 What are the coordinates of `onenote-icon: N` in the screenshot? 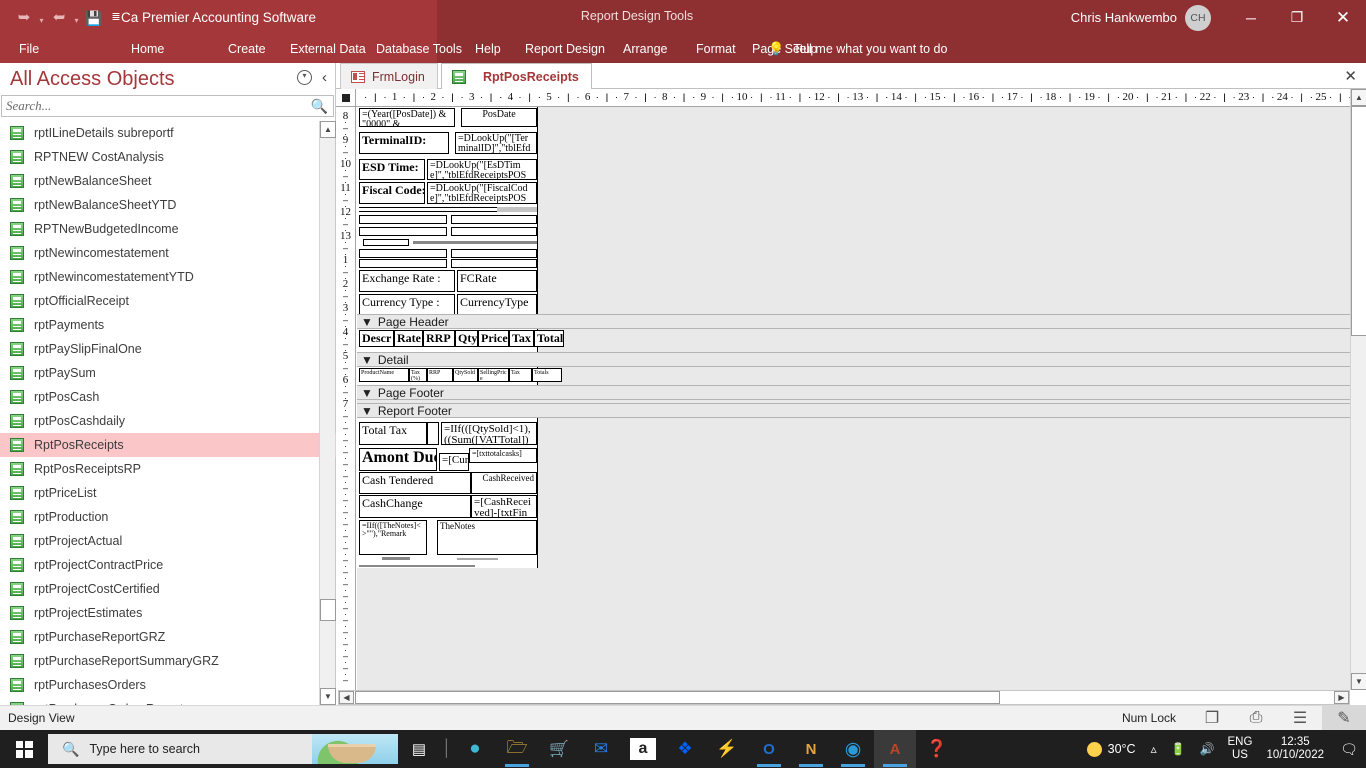 It's located at (811, 749).